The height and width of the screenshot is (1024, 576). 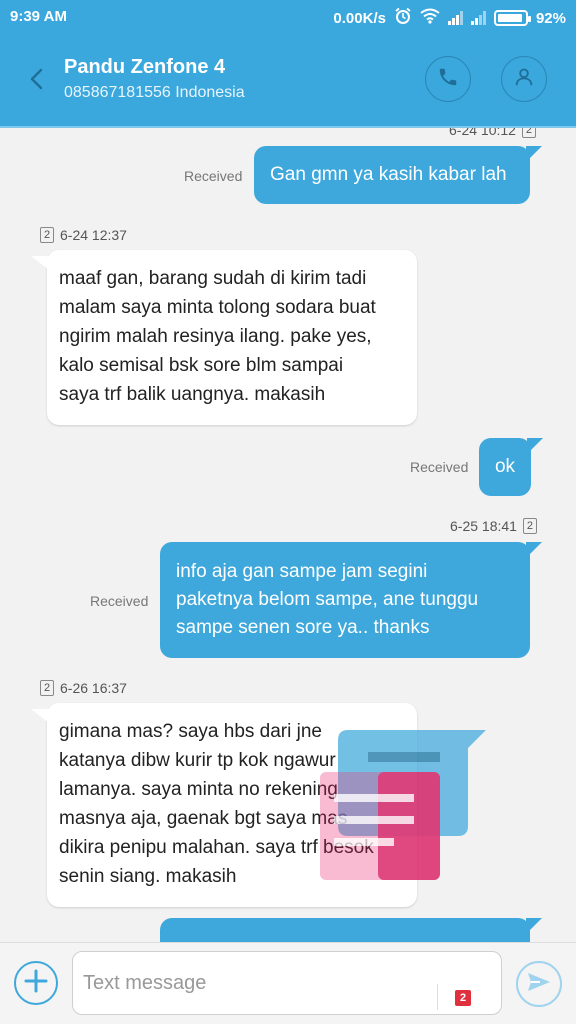 I want to click on message-line: paketnya belom sampe, ane tunggu, so click(x=327, y=599).